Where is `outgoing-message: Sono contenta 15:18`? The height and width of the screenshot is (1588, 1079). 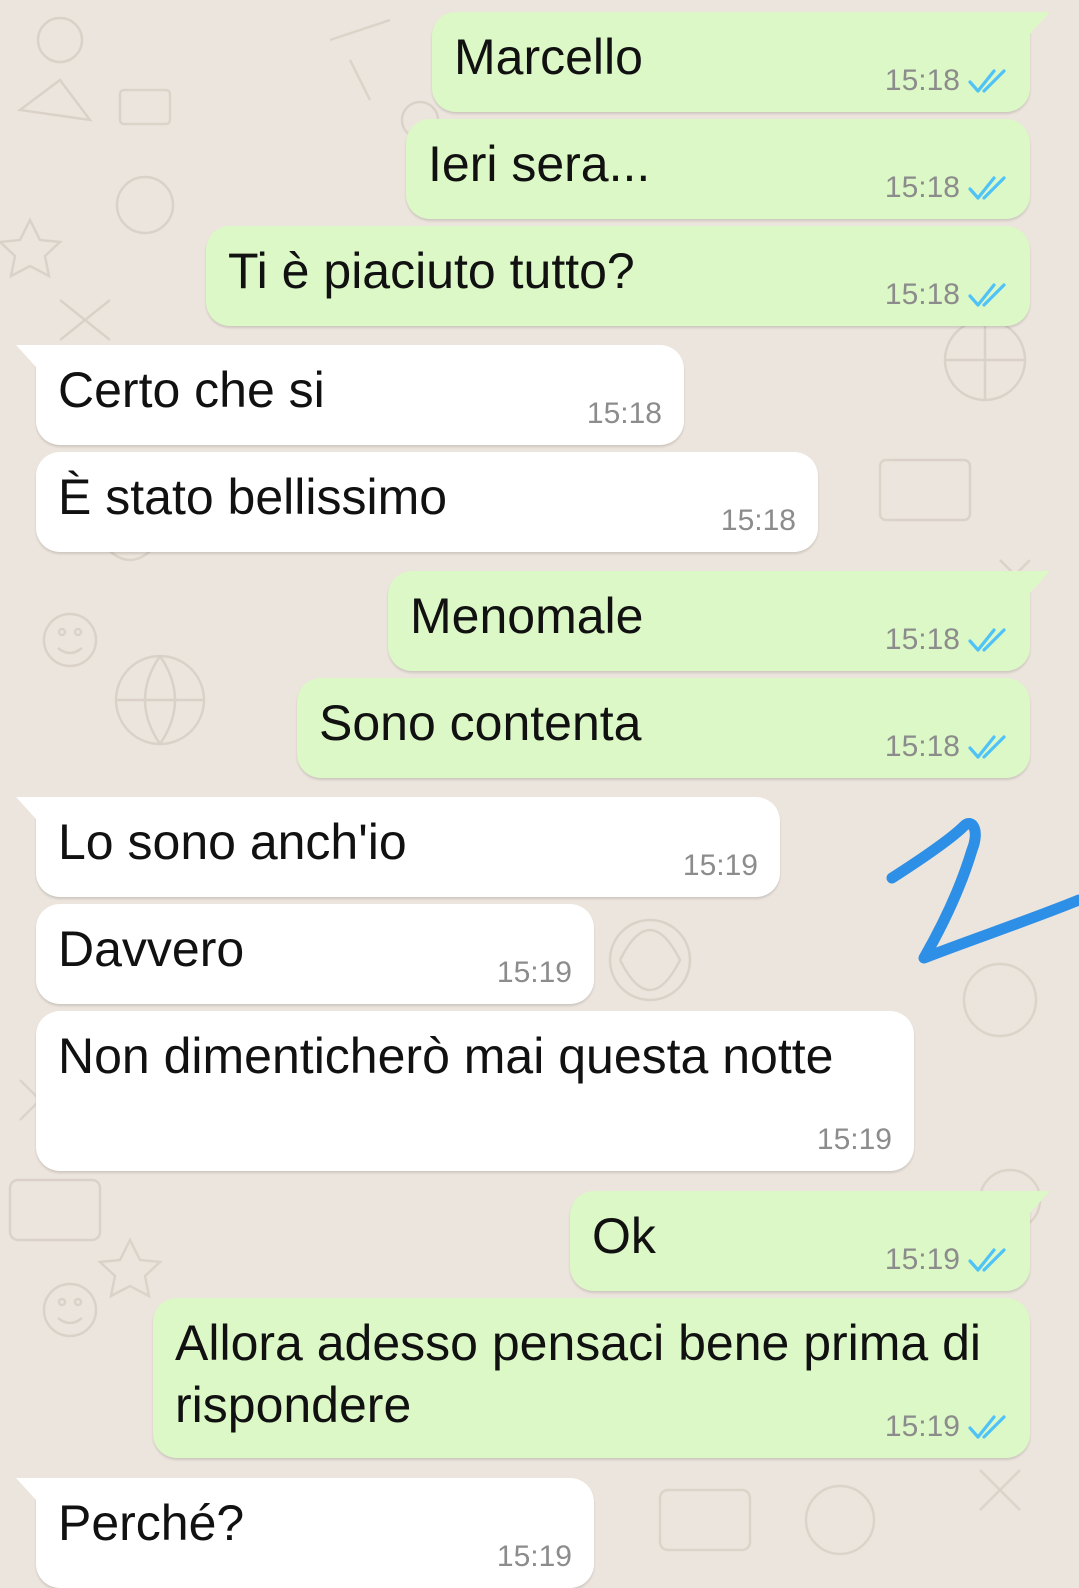 outgoing-message: Sono contenta 15:18 is located at coordinates (663, 728).